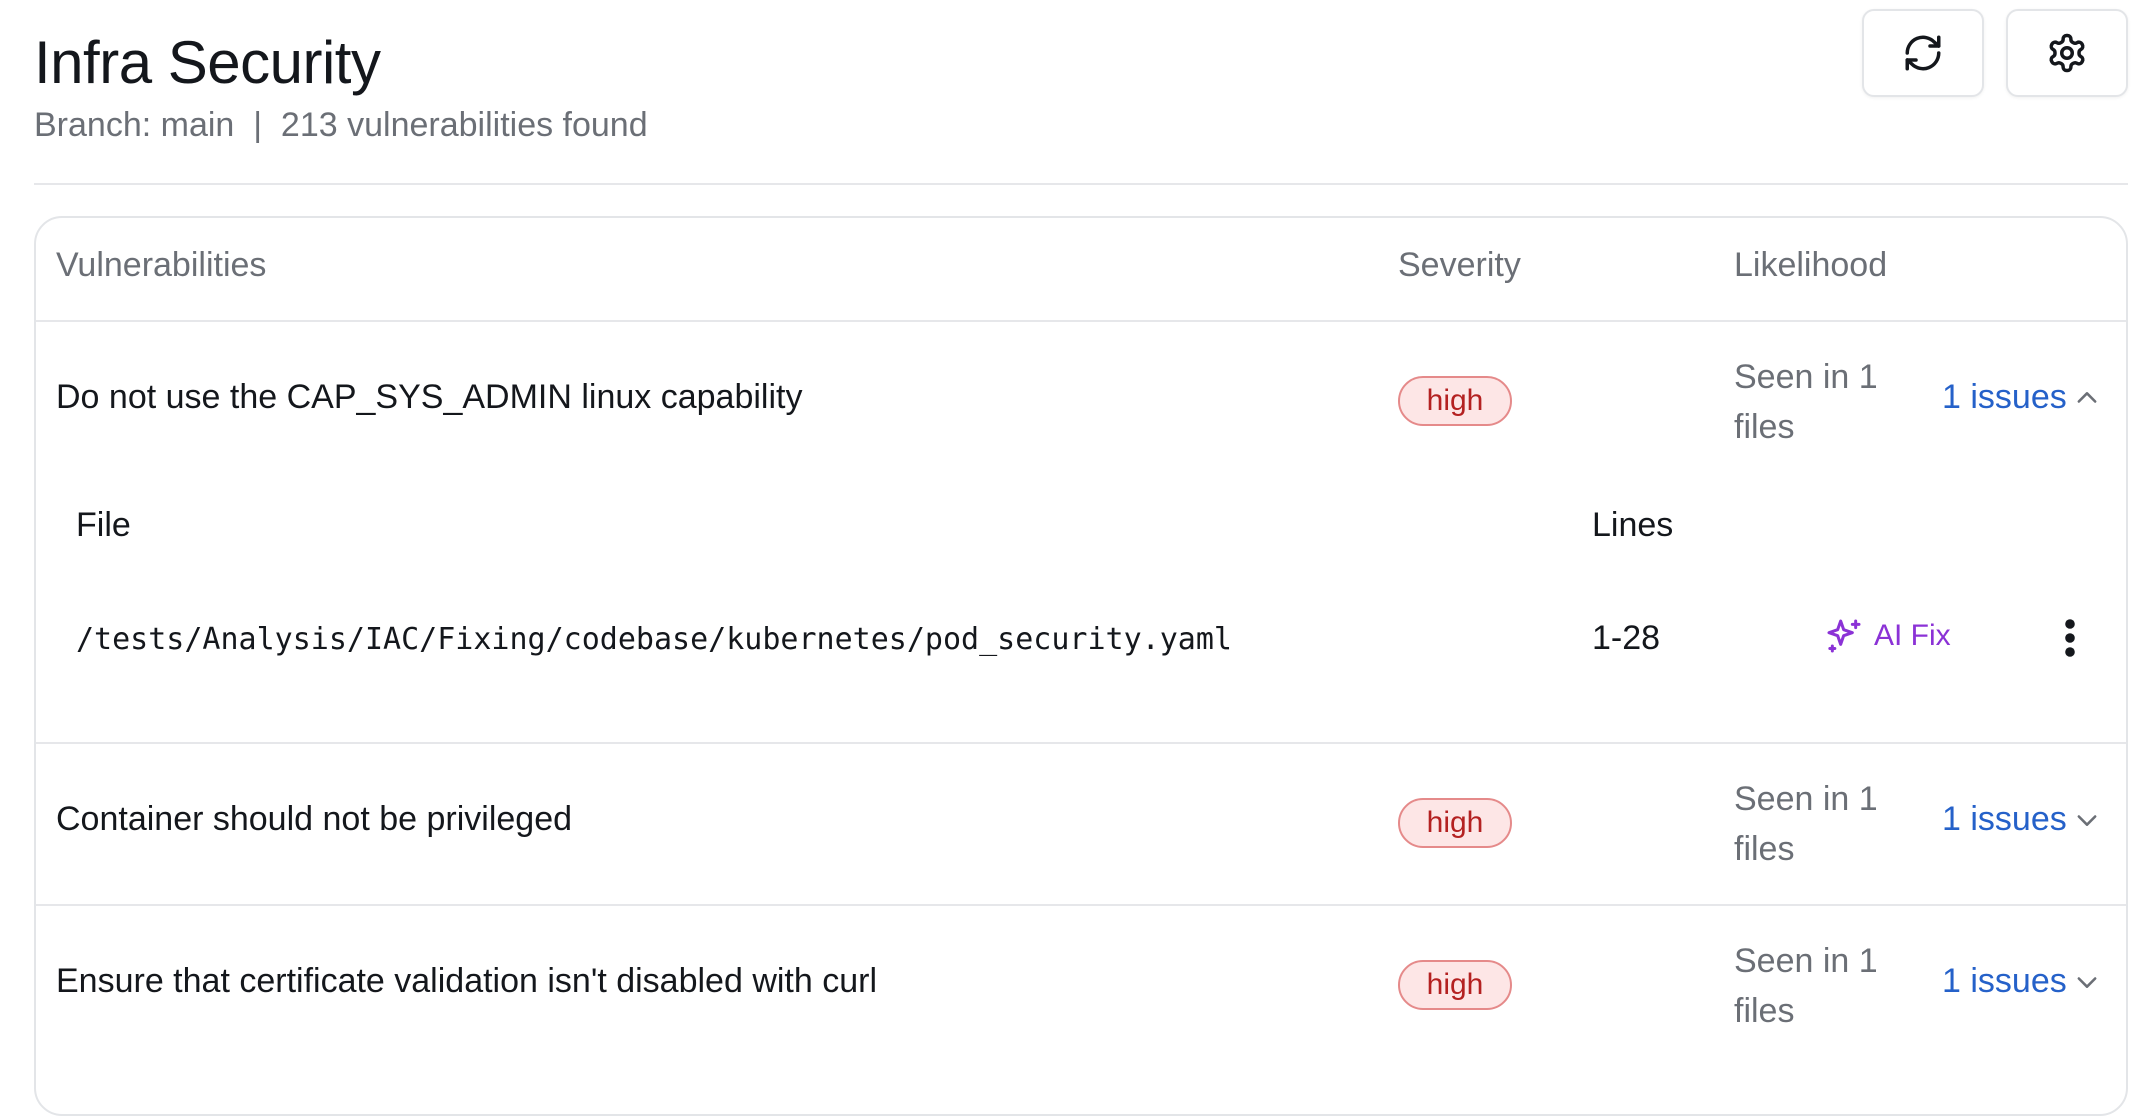 Image resolution: width=2156 pixels, height=1116 pixels. Describe the element at coordinates (1626, 638) in the screenshot. I see `line-range: 1-28` at that location.